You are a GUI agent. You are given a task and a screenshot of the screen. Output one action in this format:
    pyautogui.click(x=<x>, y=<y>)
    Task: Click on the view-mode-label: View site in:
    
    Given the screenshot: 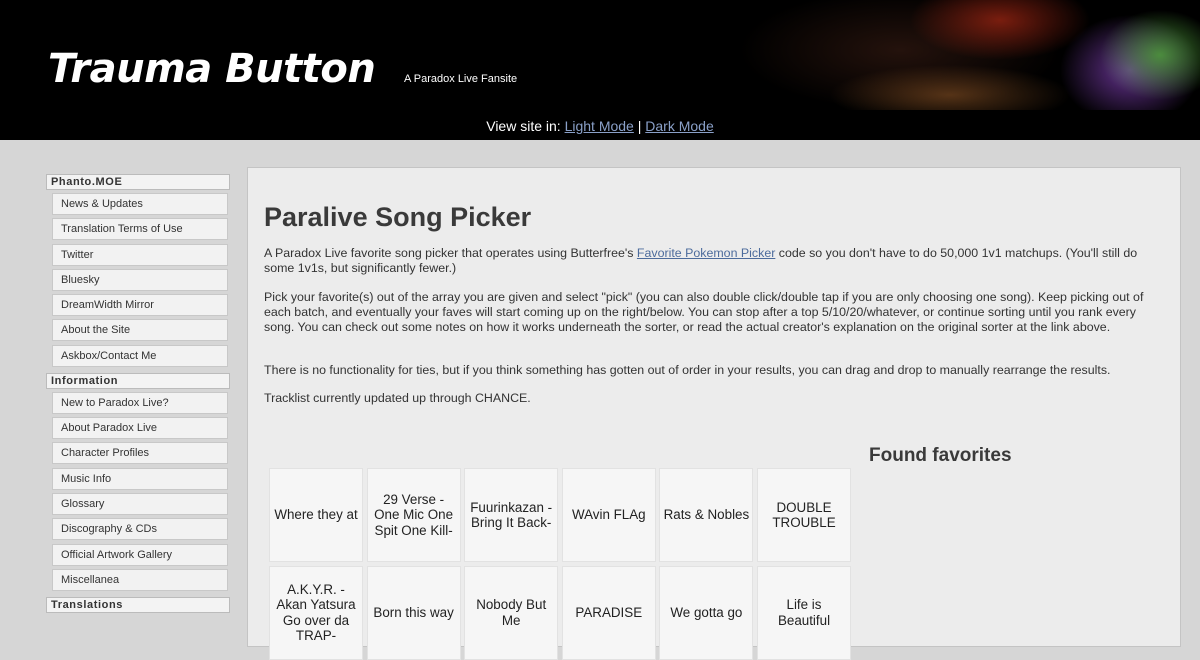 What is the action you would take?
    pyautogui.click(x=523, y=126)
    